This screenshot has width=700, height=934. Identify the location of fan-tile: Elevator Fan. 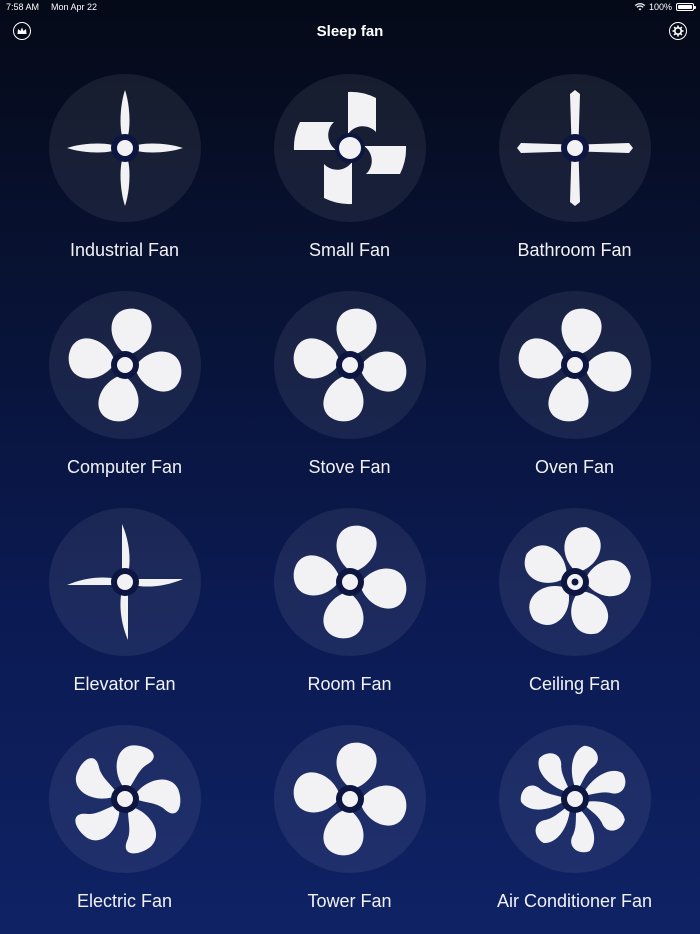
(124, 601).